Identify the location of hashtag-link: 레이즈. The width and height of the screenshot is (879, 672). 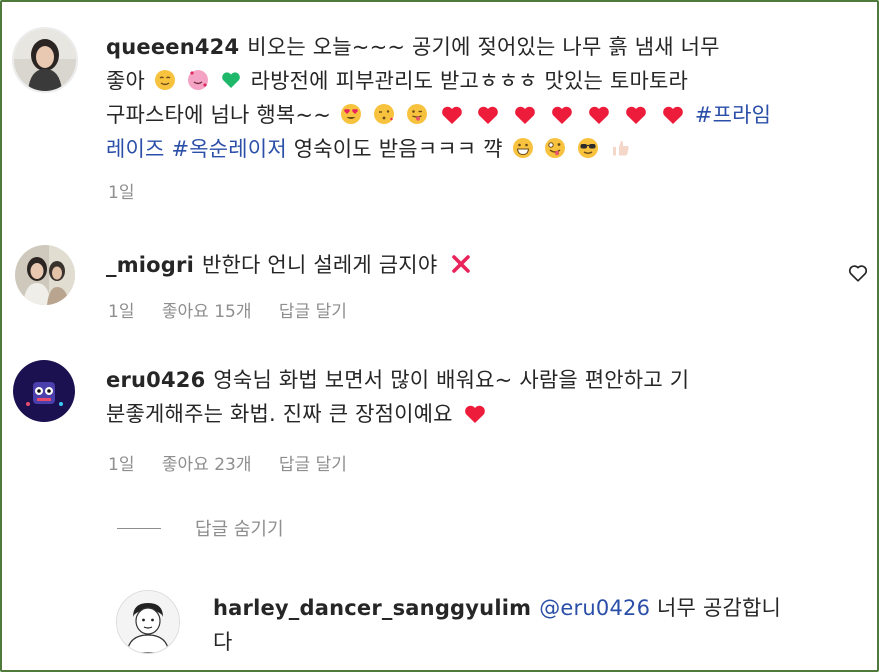
(135, 149).